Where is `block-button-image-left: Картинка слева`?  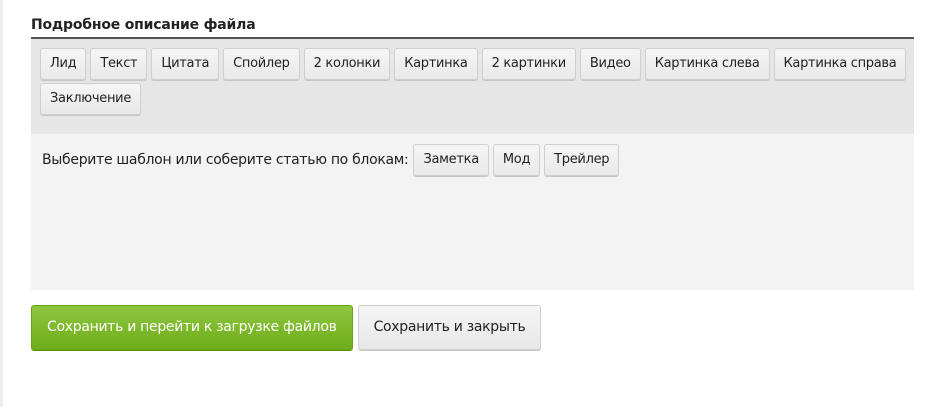 block-button-image-left: Картинка слева is located at coordinates (707, 64).